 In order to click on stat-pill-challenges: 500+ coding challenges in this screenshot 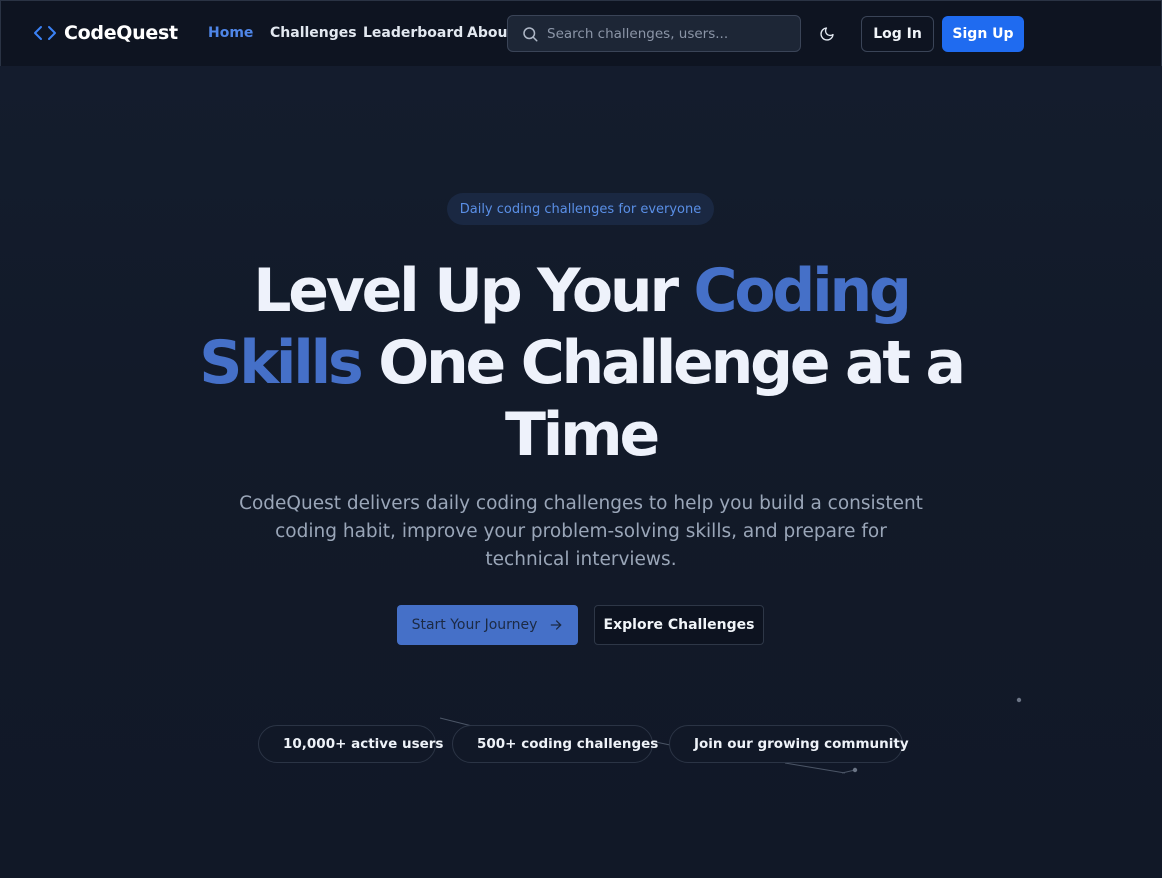, I will do `click(555, 744)`.